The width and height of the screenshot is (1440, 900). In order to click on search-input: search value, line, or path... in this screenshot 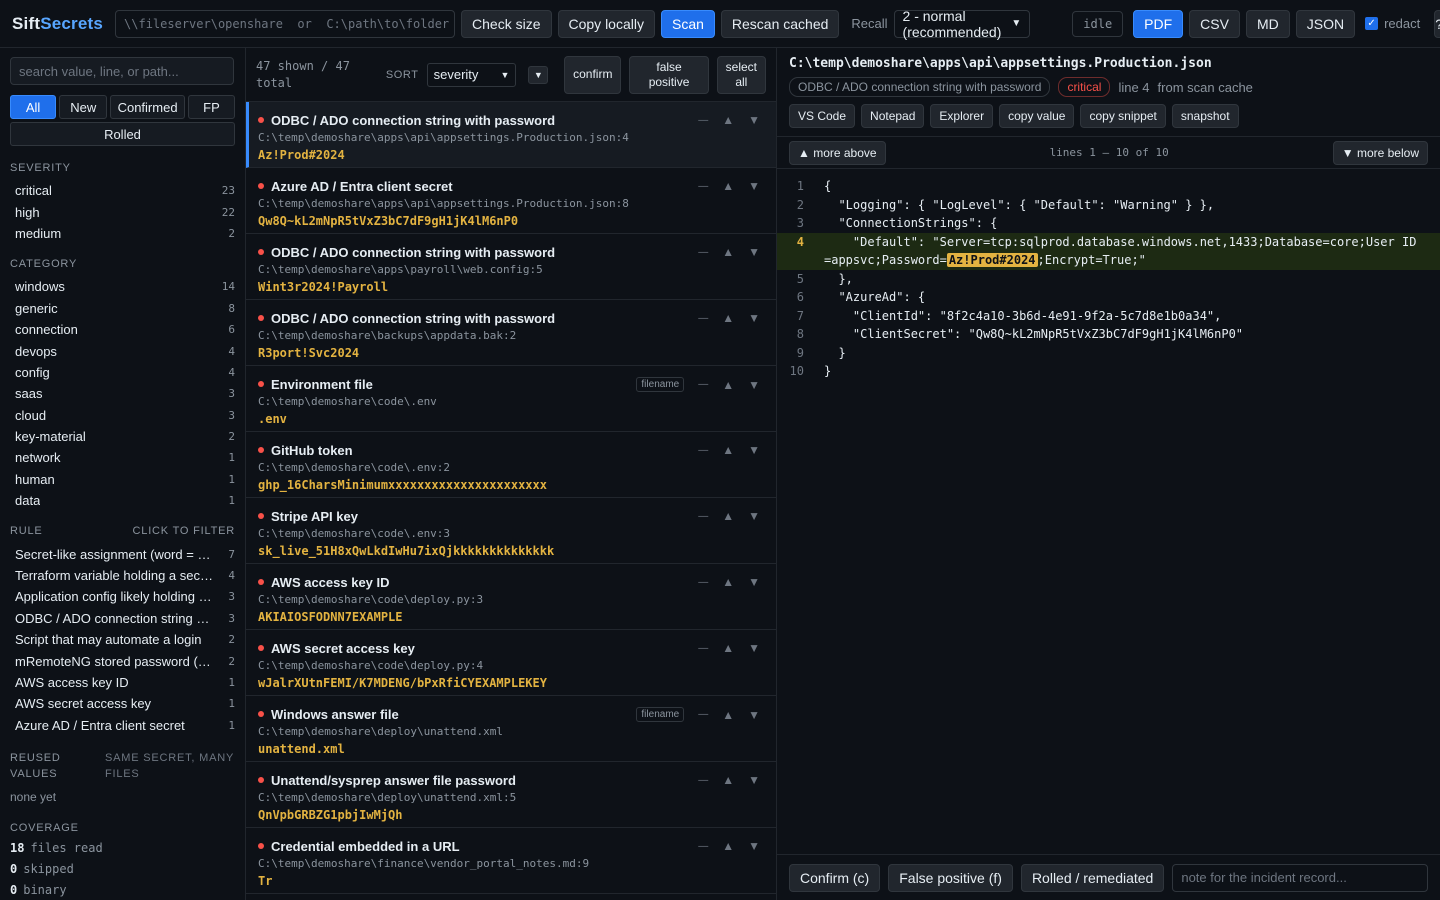, I will do `click(122, 71)`.